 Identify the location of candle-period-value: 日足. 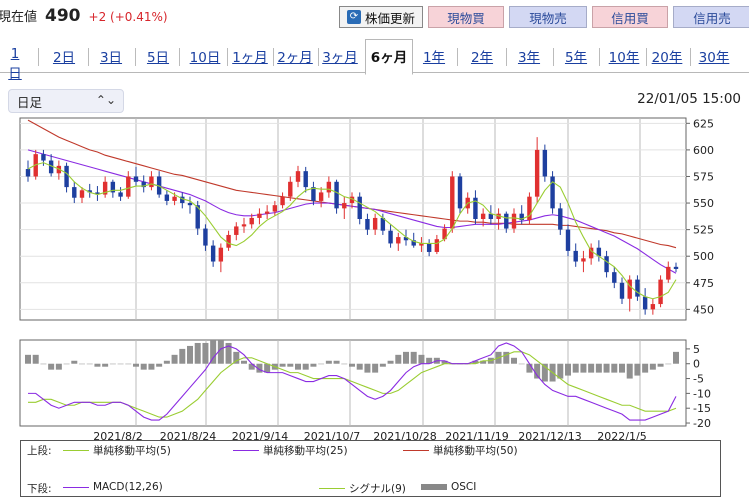
(30, 102).